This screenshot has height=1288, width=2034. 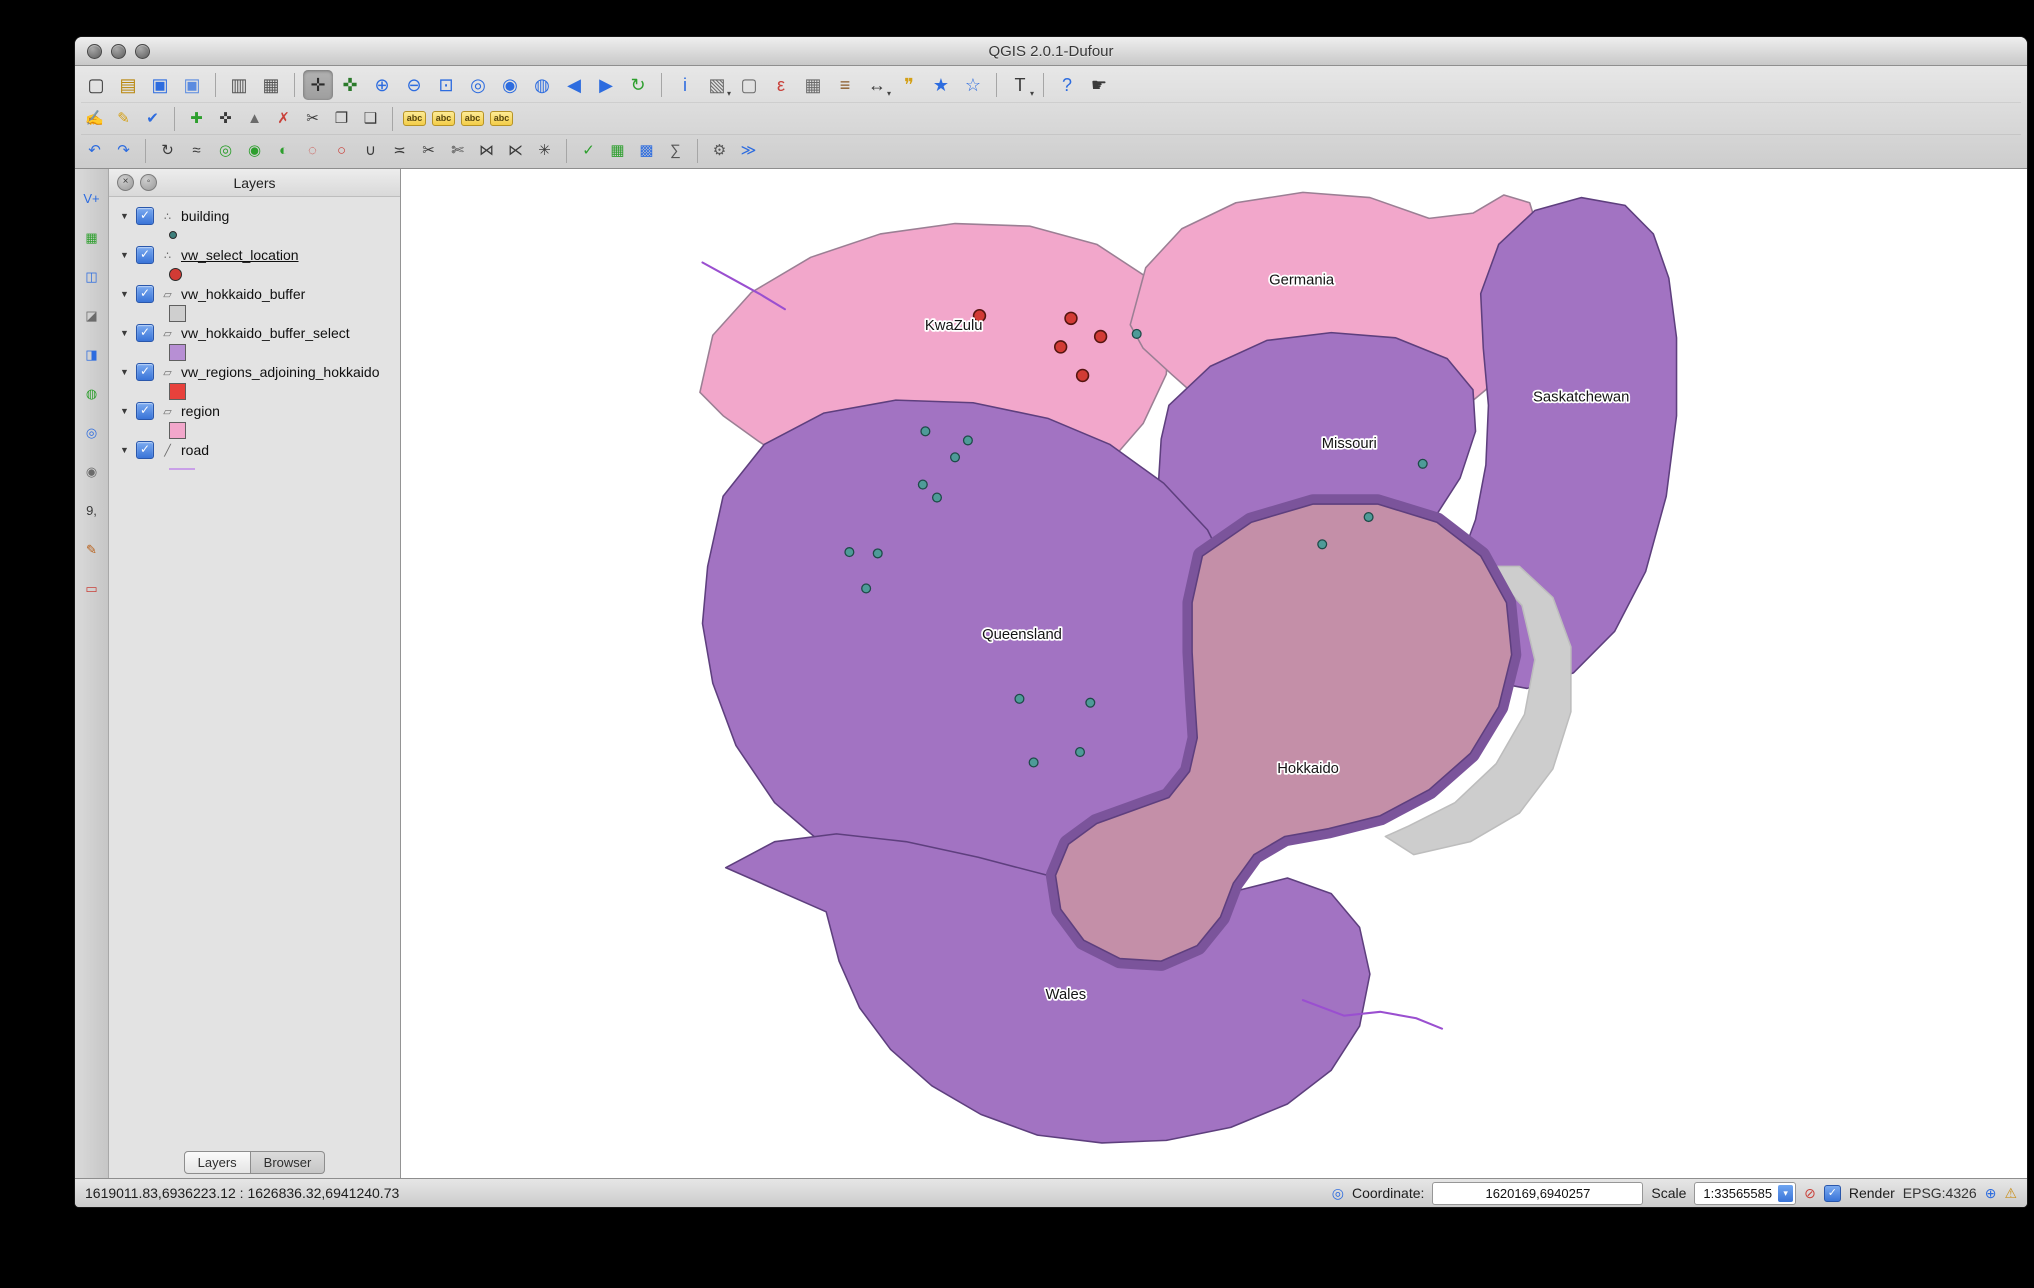 What do you see at coordinates (443, 118) in the screenshot?
I see `move-label-button: abc` at bounding box center [443, 118].